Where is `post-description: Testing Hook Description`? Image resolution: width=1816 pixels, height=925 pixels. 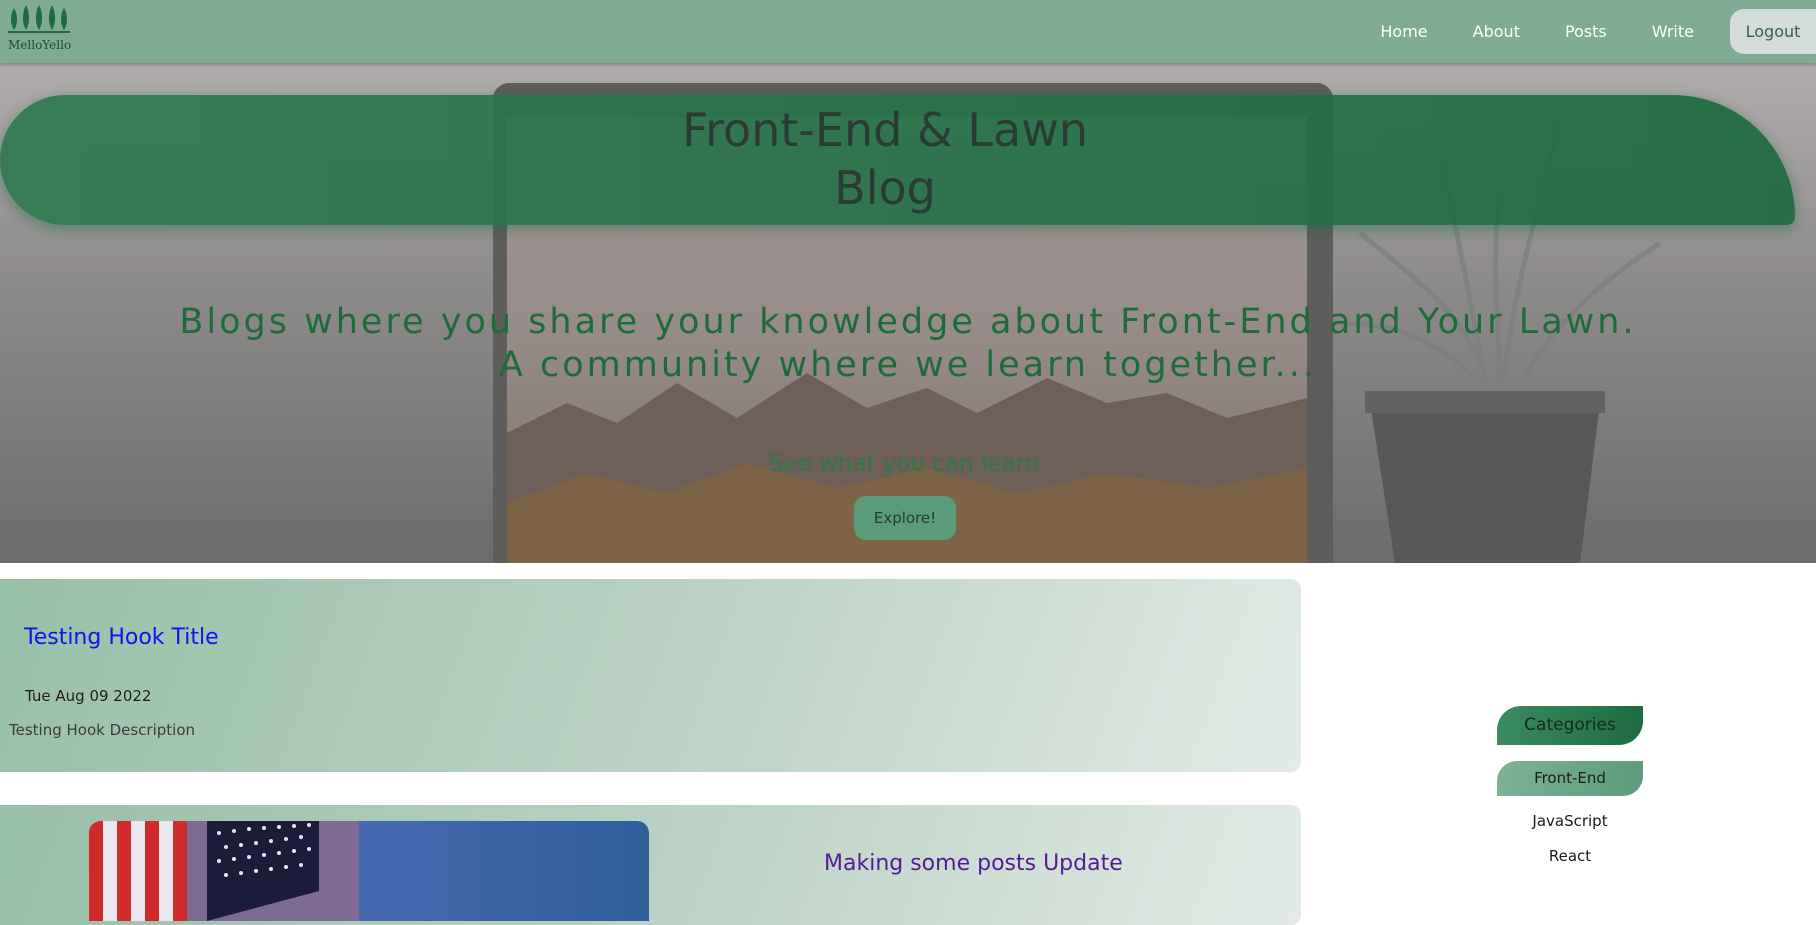
post-description: Testing Hook Description is located at coordinates (102, 730).